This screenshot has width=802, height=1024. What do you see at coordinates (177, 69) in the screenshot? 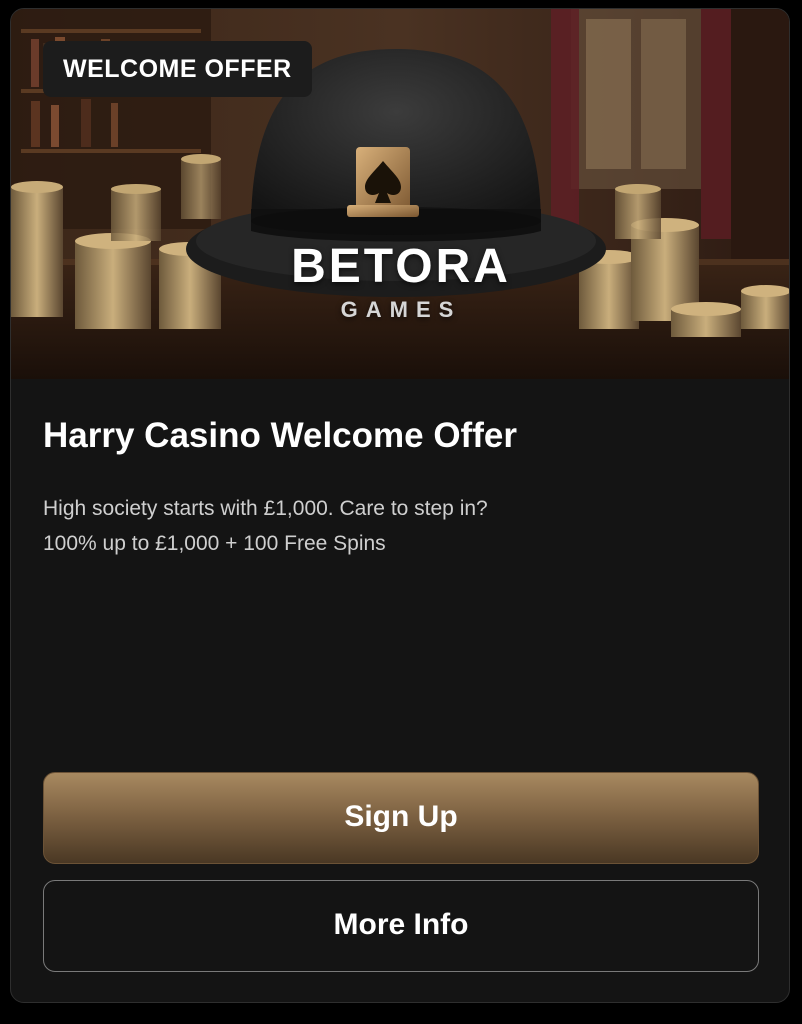
I see `welcome-offer-badge: WELCOME OFFER` at bounding box center [177, 69].